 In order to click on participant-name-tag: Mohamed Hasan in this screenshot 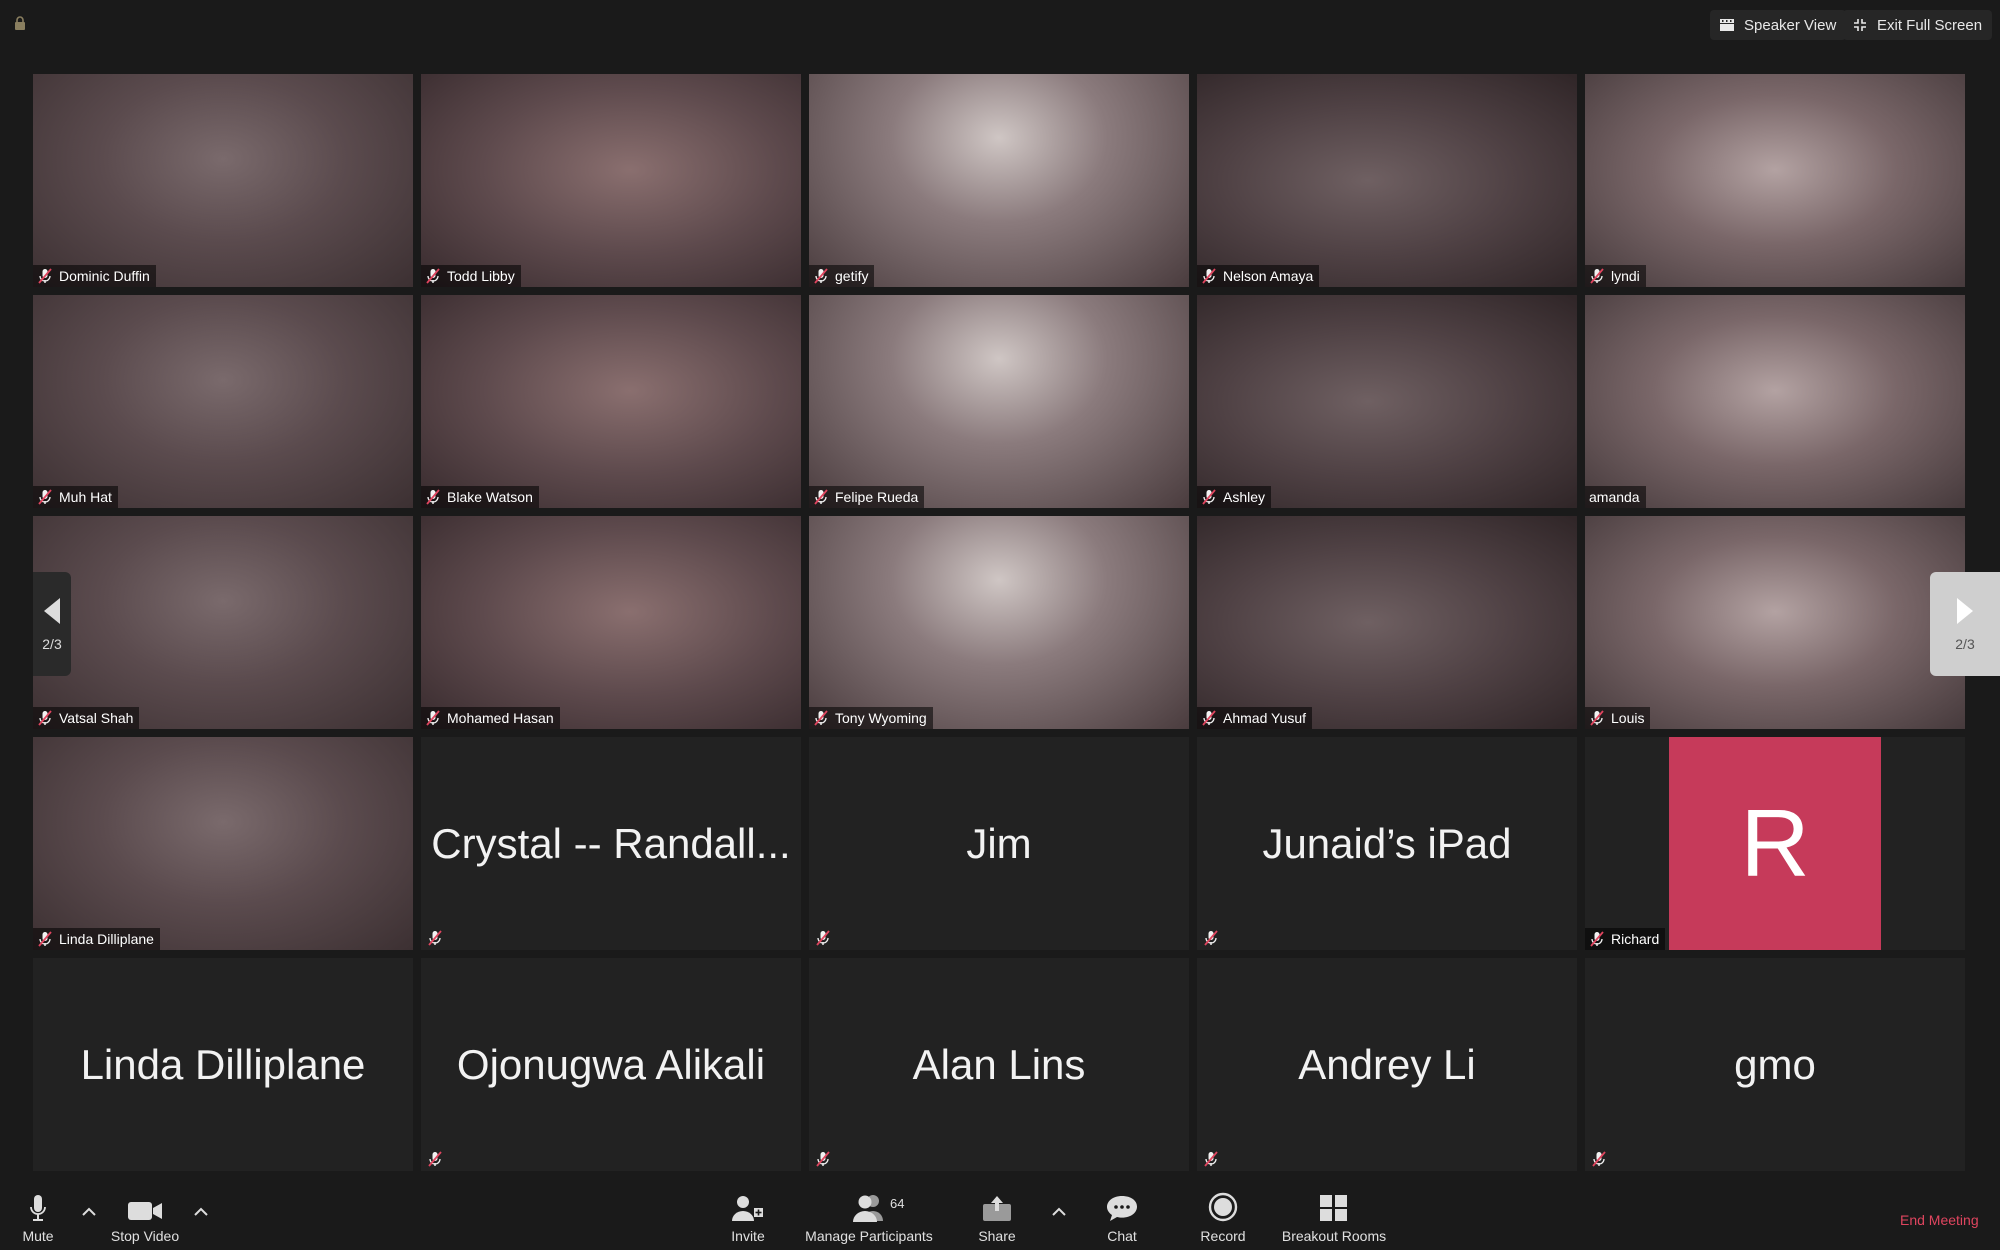, I will do `click(490, 718)`.